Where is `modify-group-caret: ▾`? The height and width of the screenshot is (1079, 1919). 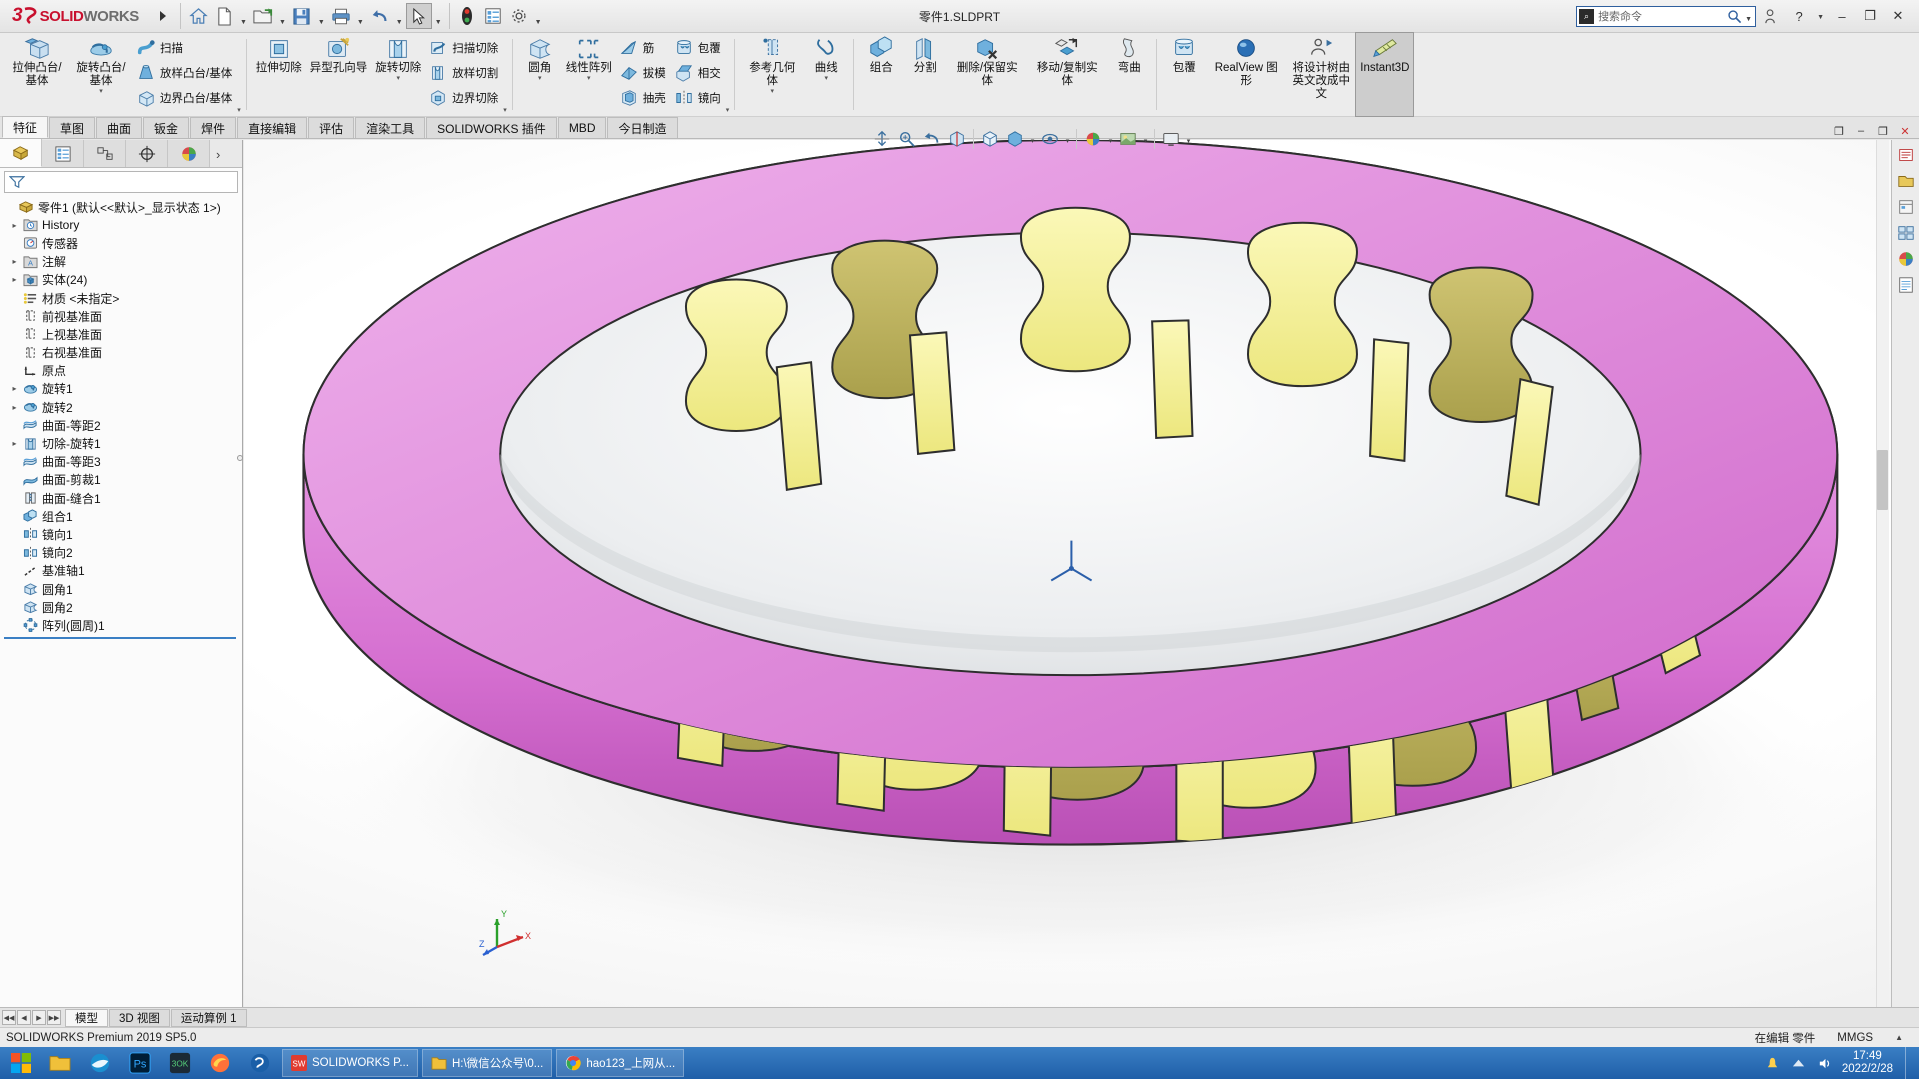 modify-group-caret: ▾ is located at coordinates (728, 111).